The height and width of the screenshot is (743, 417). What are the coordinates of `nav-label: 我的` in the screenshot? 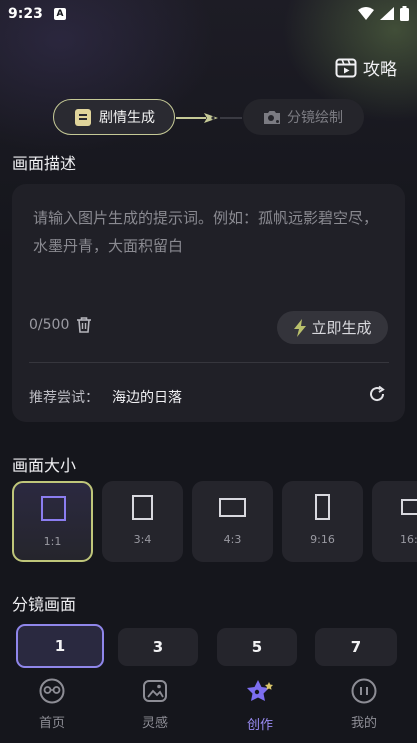 It's located at (363, 723).